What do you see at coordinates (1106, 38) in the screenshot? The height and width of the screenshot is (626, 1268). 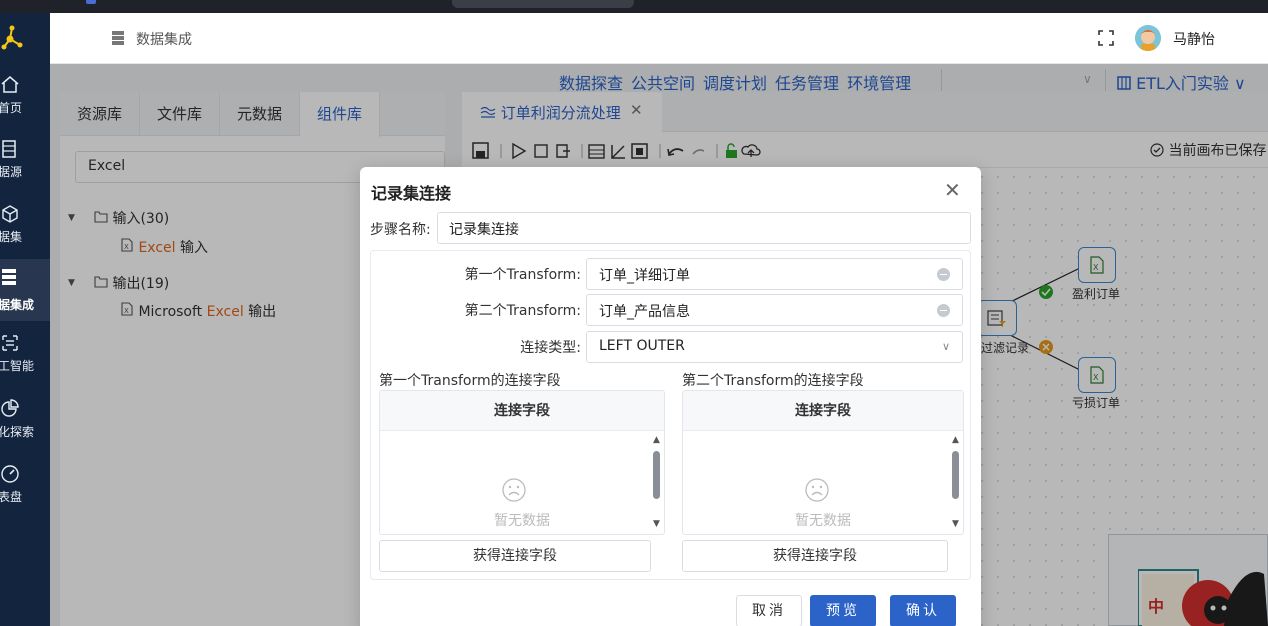 I see `fullscreen-icon` at bounding box center [1106, 38].